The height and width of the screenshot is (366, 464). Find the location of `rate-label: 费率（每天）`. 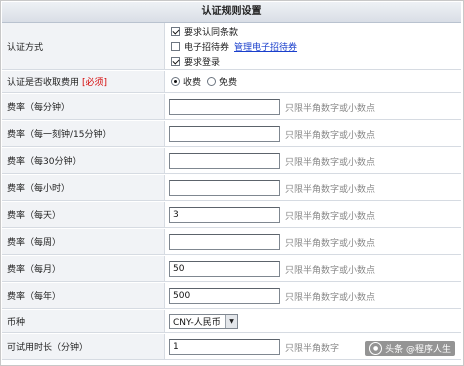

rate-label: 费率（每天） is located at coordinates (83, 215).